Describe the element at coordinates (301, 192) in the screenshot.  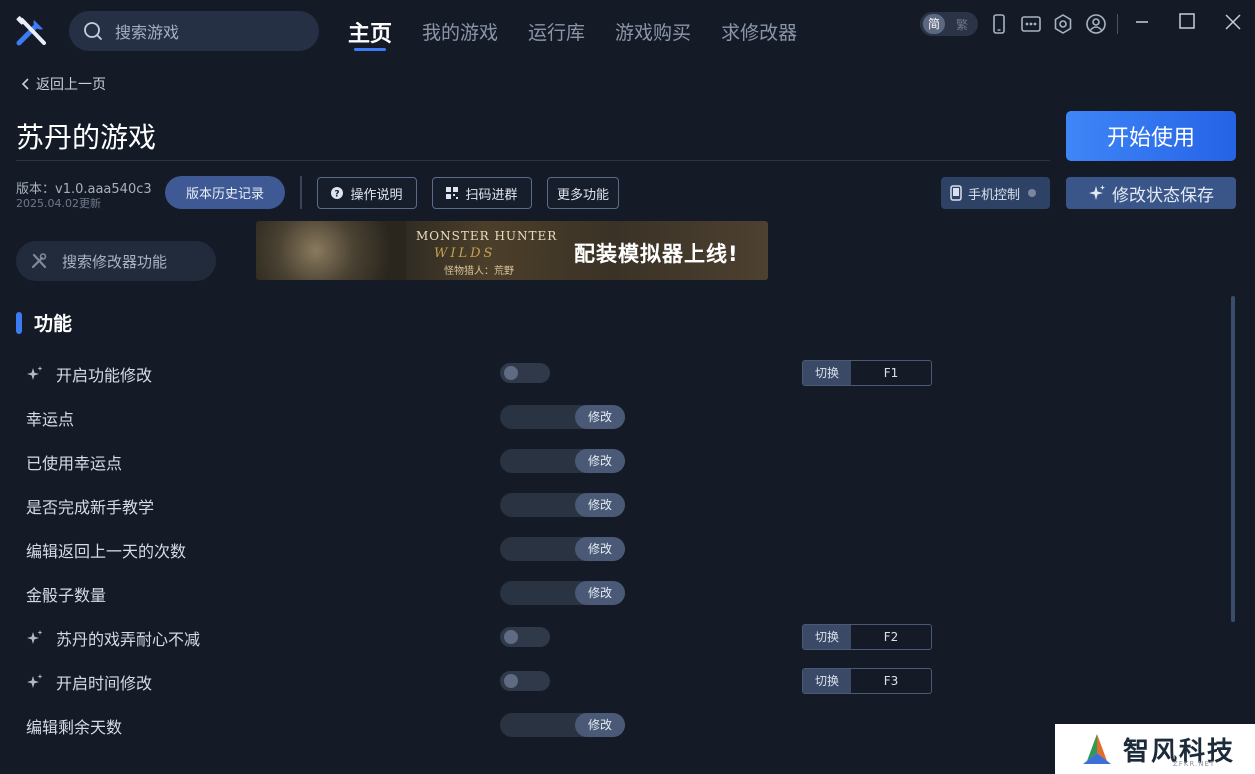
I see `header-divider` at that location.